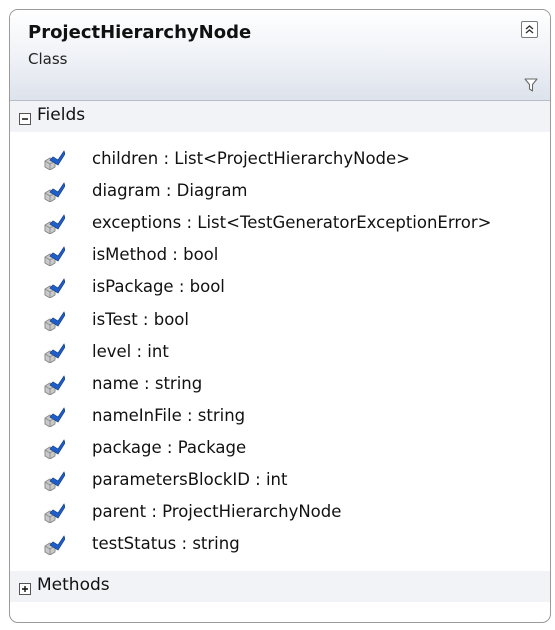 The image size is (555, 630). What do you see at coordinates (280, 418) in the screenshot?
I see `field-row: nameInFile : string` at bounding box center [280, 418].